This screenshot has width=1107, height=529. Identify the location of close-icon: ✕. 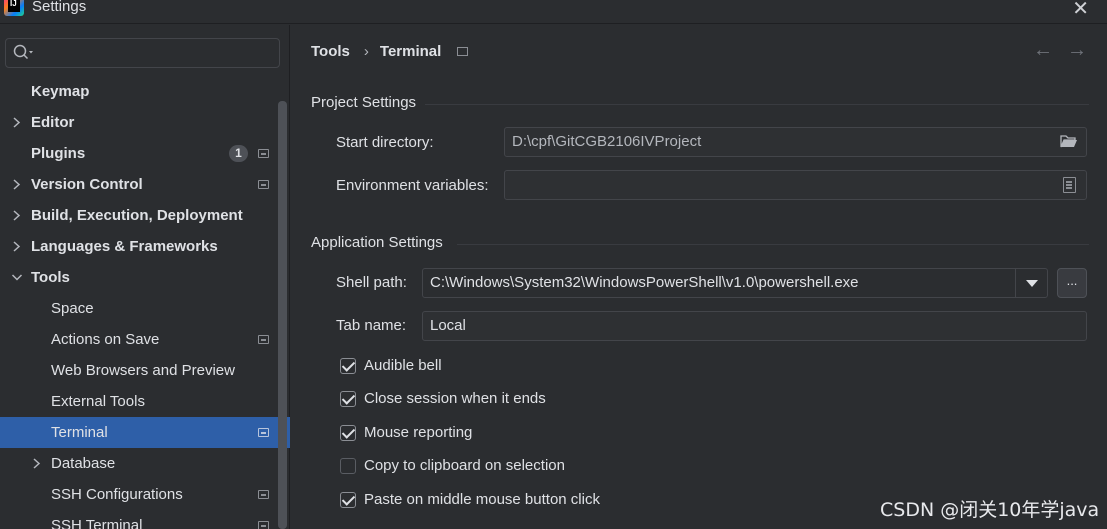
(1080, 10).